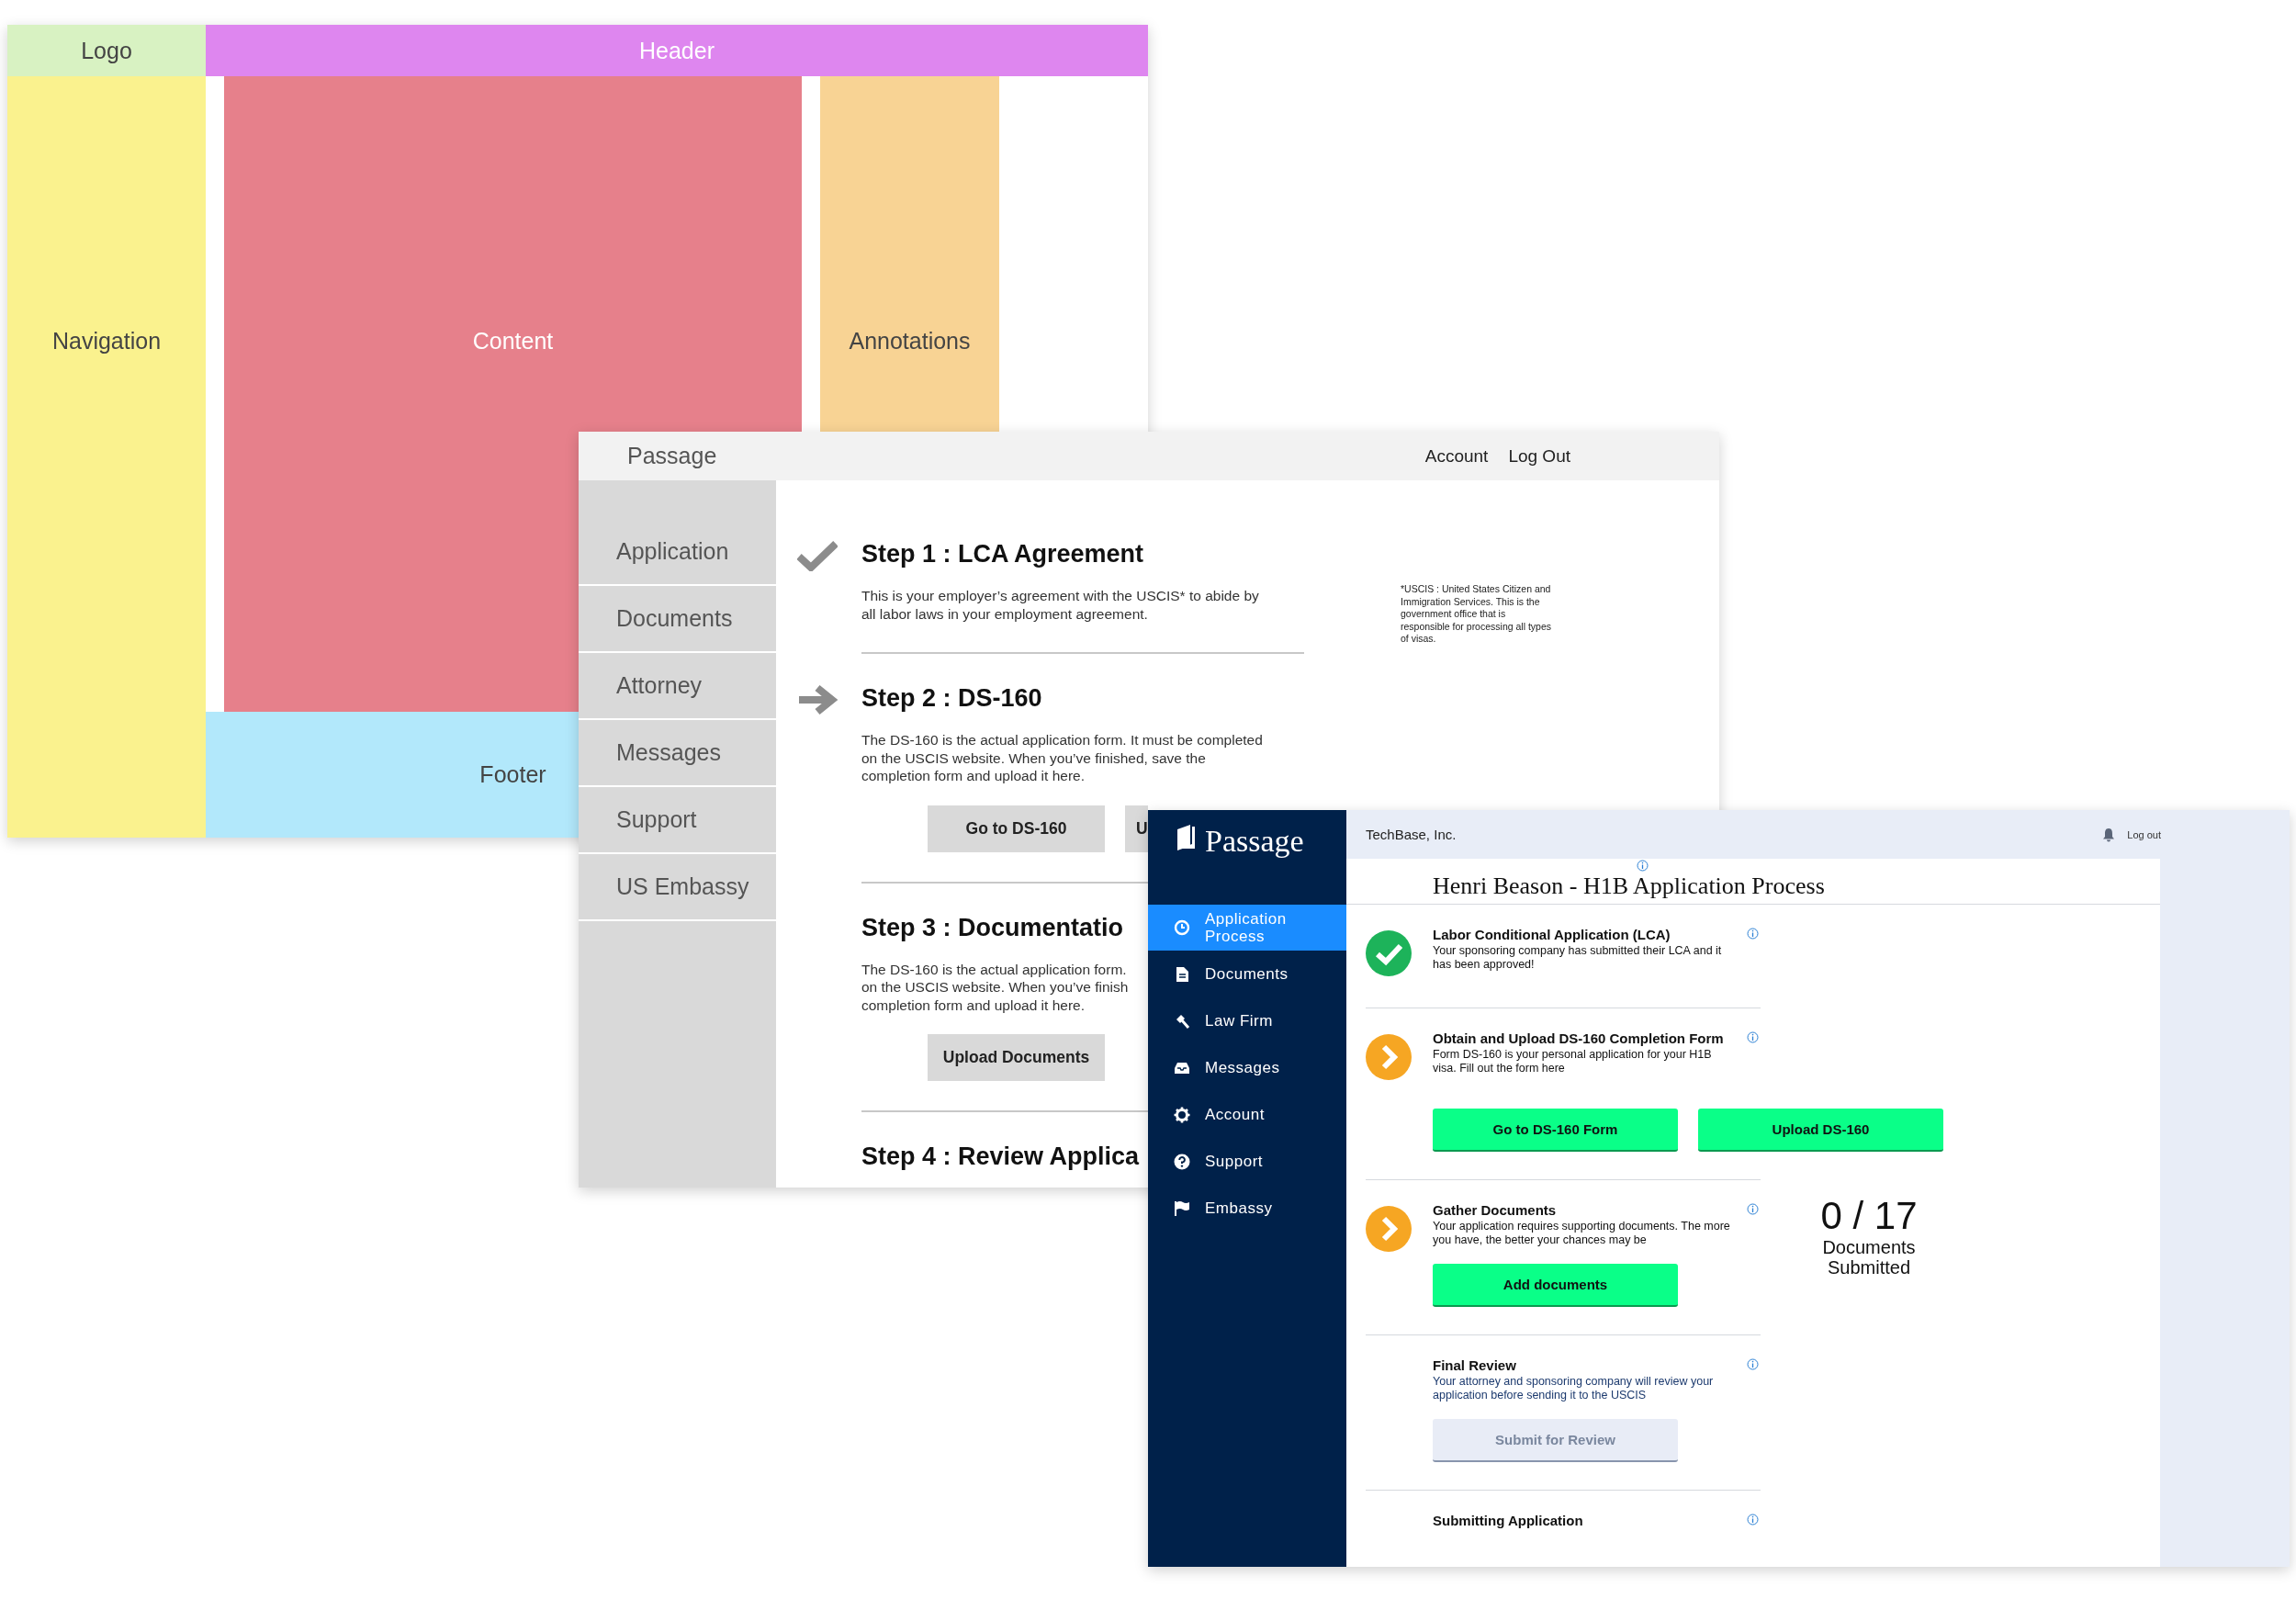 The width and height of the screenshot is (2296, 1610). Describe the element at coordinates (1136, 828) in the screenshot. I see `action-button: U` at that location.